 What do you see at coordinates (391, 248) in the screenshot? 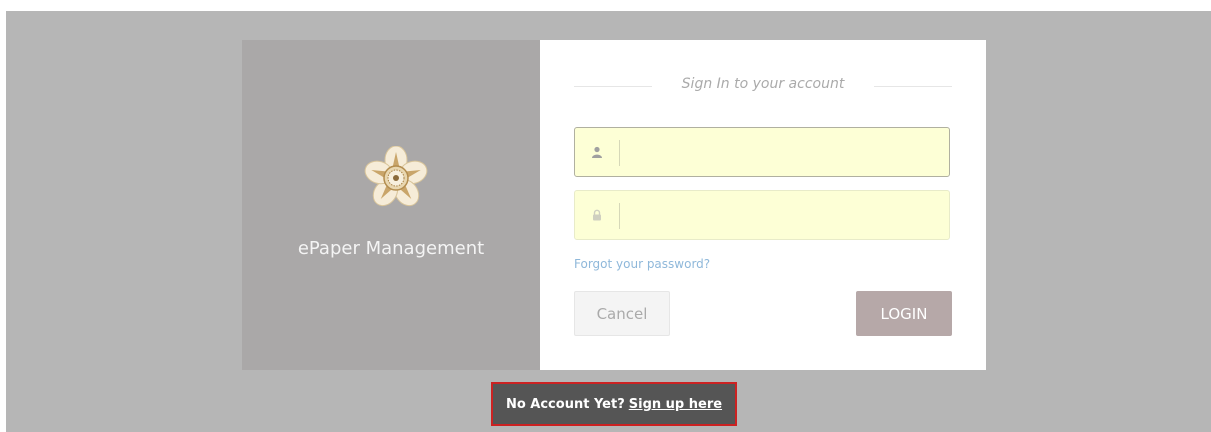
I see `brand-title: ePaper Management` at bounding box center [391, 248].